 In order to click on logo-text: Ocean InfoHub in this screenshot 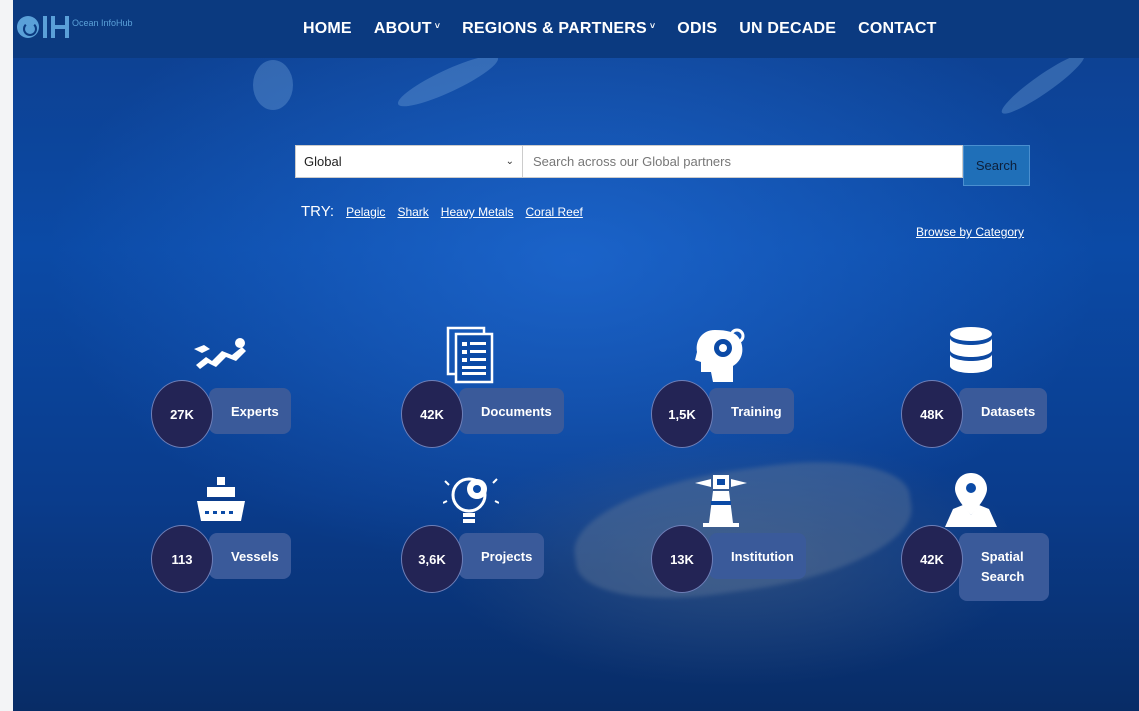, I will do `click(102, 23)`.